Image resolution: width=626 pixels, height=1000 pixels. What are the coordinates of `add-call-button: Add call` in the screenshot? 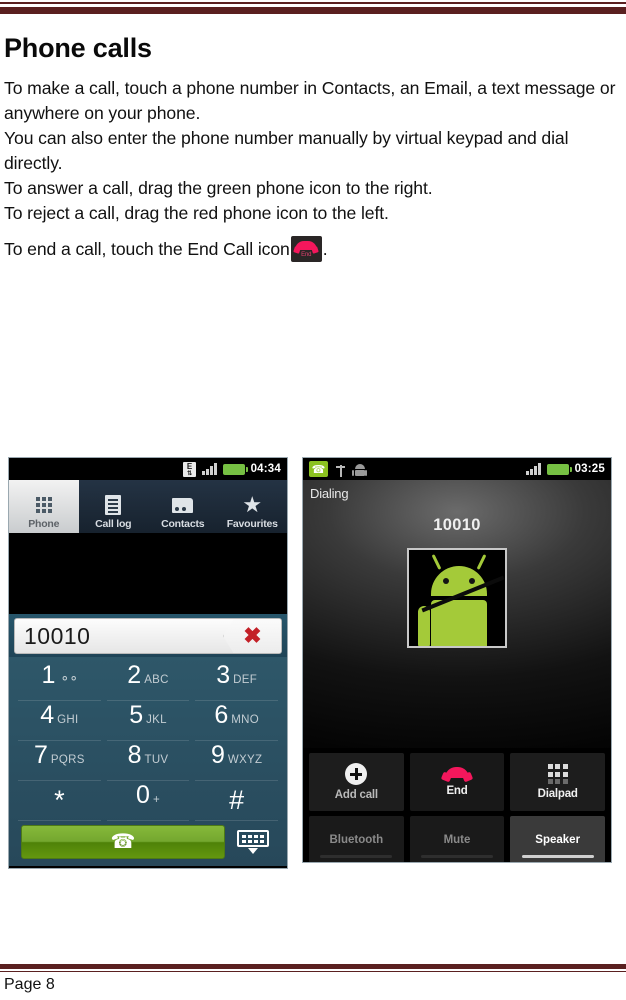 It's located at (356, 782).